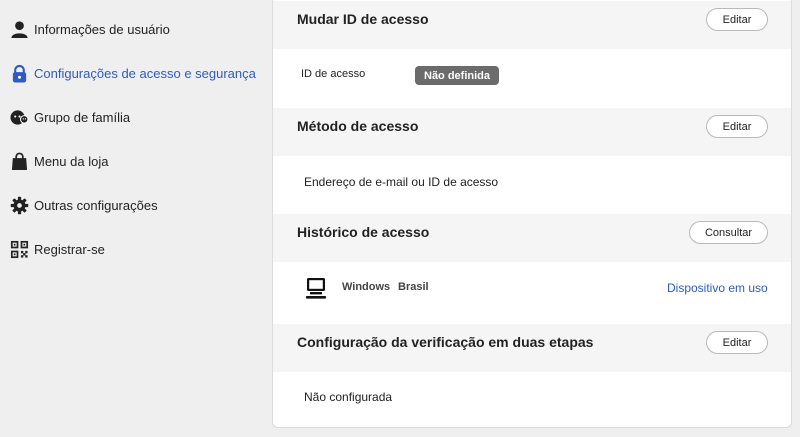  What do you see at coordinates (401, 182) in the screenshot?
I see `access-method-value: Endereço de e-mail ou ID de acesso` at bounding box center [401, 182].